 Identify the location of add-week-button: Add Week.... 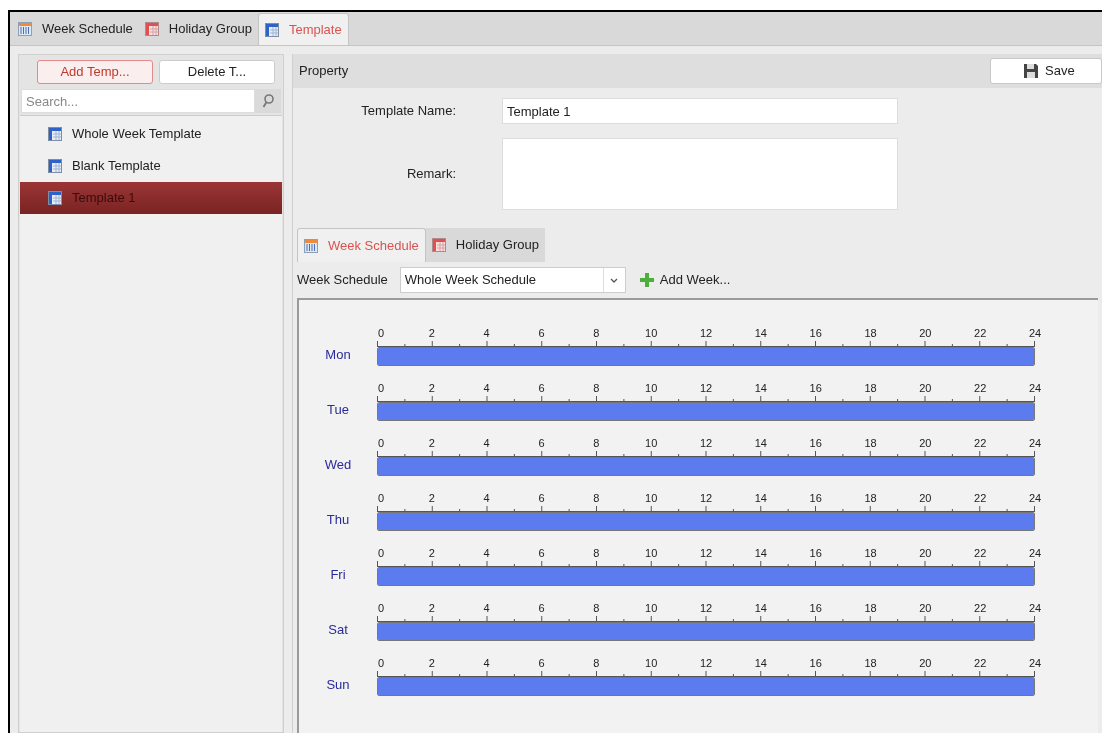
(684, 280).